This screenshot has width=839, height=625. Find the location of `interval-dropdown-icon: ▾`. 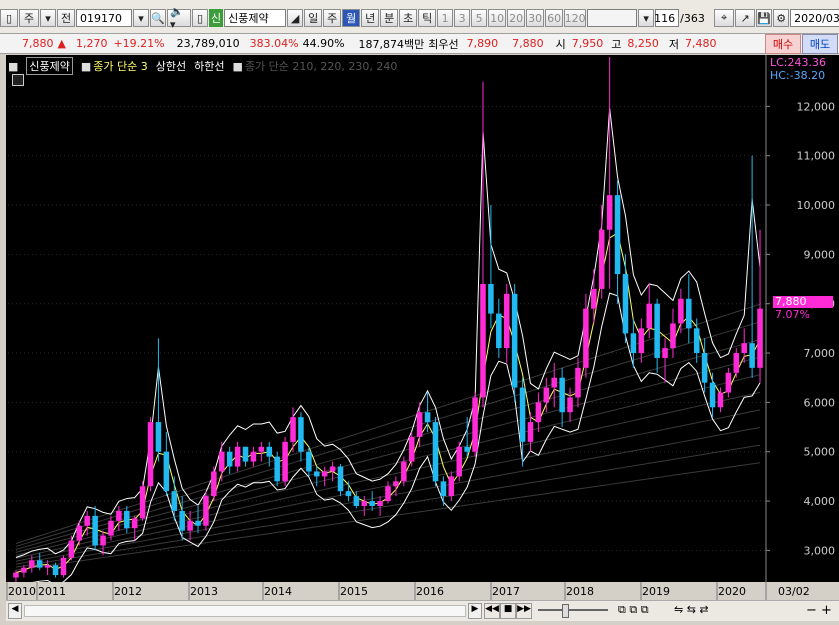

interval-dropdown-icon: ▾ is located at coordinates (646, 18).